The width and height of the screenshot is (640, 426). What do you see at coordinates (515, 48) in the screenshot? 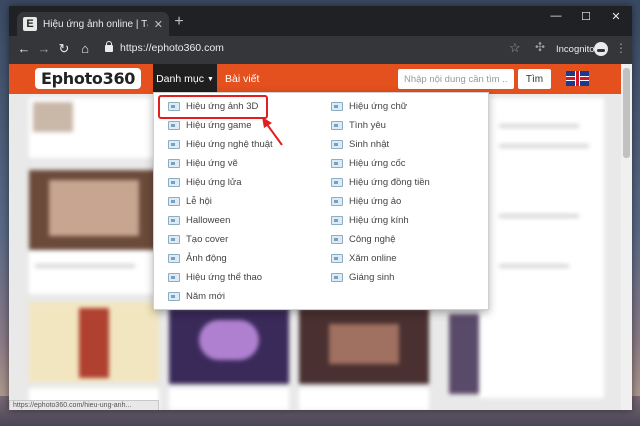
I see `bookmark-star-icon: ☆` at bounding box center [515, 48].